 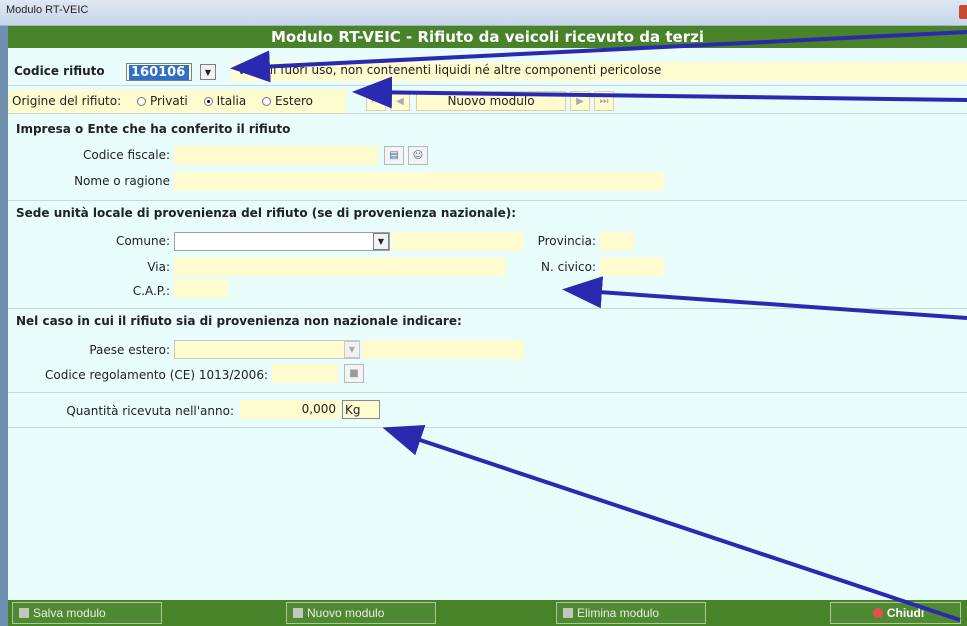 I want to click on window-title: Modulo RT-VEIC, so click(x=47, y=10).